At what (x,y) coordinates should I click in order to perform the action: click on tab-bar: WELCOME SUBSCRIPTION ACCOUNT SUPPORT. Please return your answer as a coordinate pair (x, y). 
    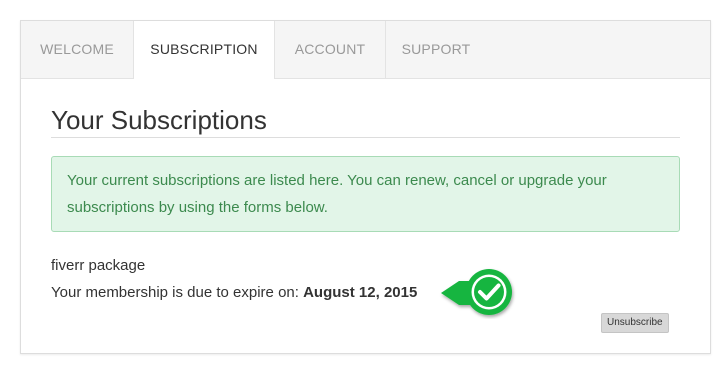
    Looking at the image, I should click on (365, 50).